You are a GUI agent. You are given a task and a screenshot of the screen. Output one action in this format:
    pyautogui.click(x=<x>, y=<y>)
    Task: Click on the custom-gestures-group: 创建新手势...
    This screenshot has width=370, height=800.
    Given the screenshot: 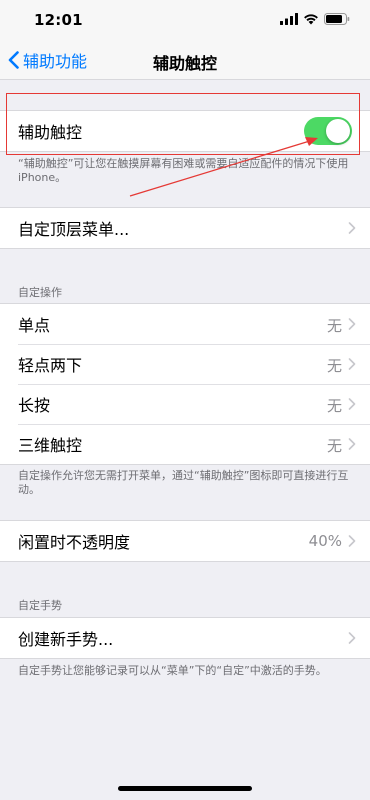 What is the action you would take?
    pyautogui.click(x=185, y=638)
    